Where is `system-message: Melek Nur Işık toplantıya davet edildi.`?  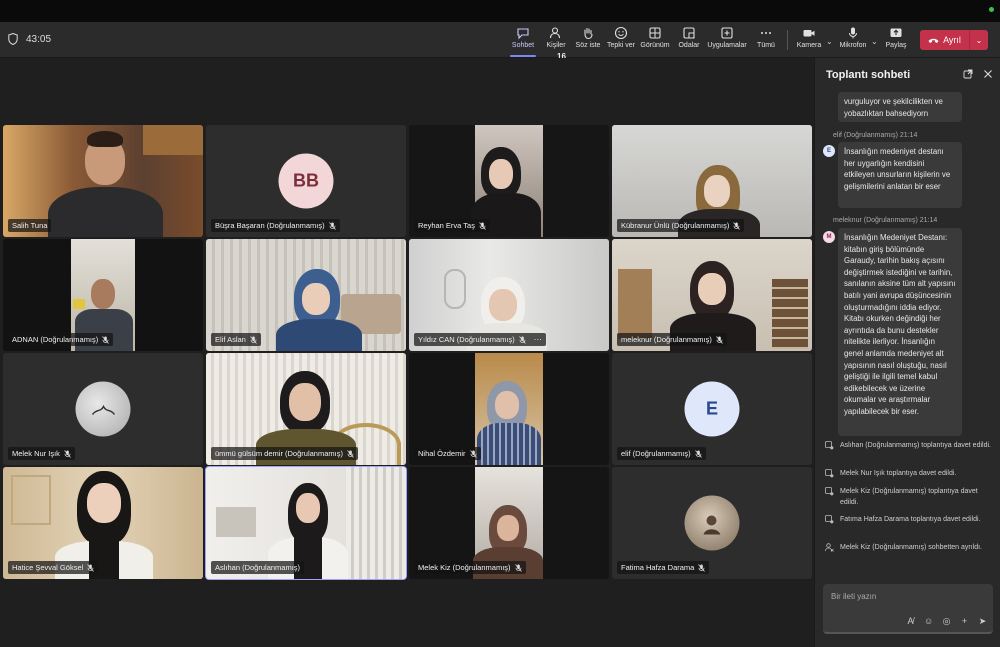
system-message: Melek Nur Işık toplantıya davet edildi. is located at coordinates (909, 473).